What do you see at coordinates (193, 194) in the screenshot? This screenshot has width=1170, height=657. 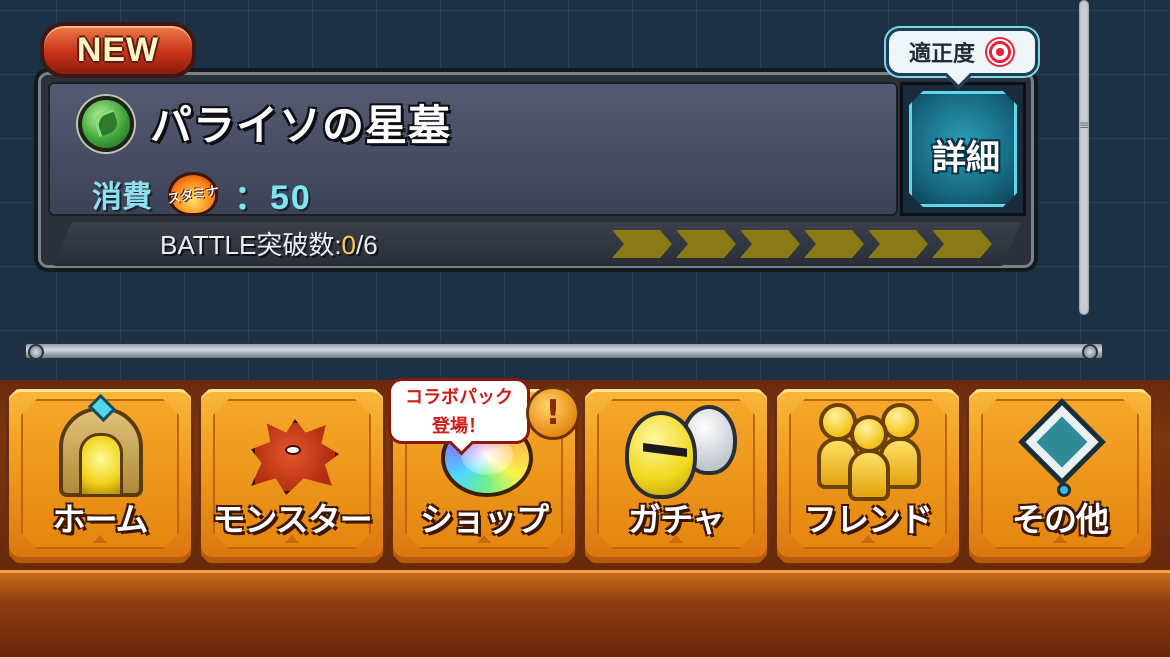 I see `stamina-icon: スタミナ` at bounding box center [193, 194].